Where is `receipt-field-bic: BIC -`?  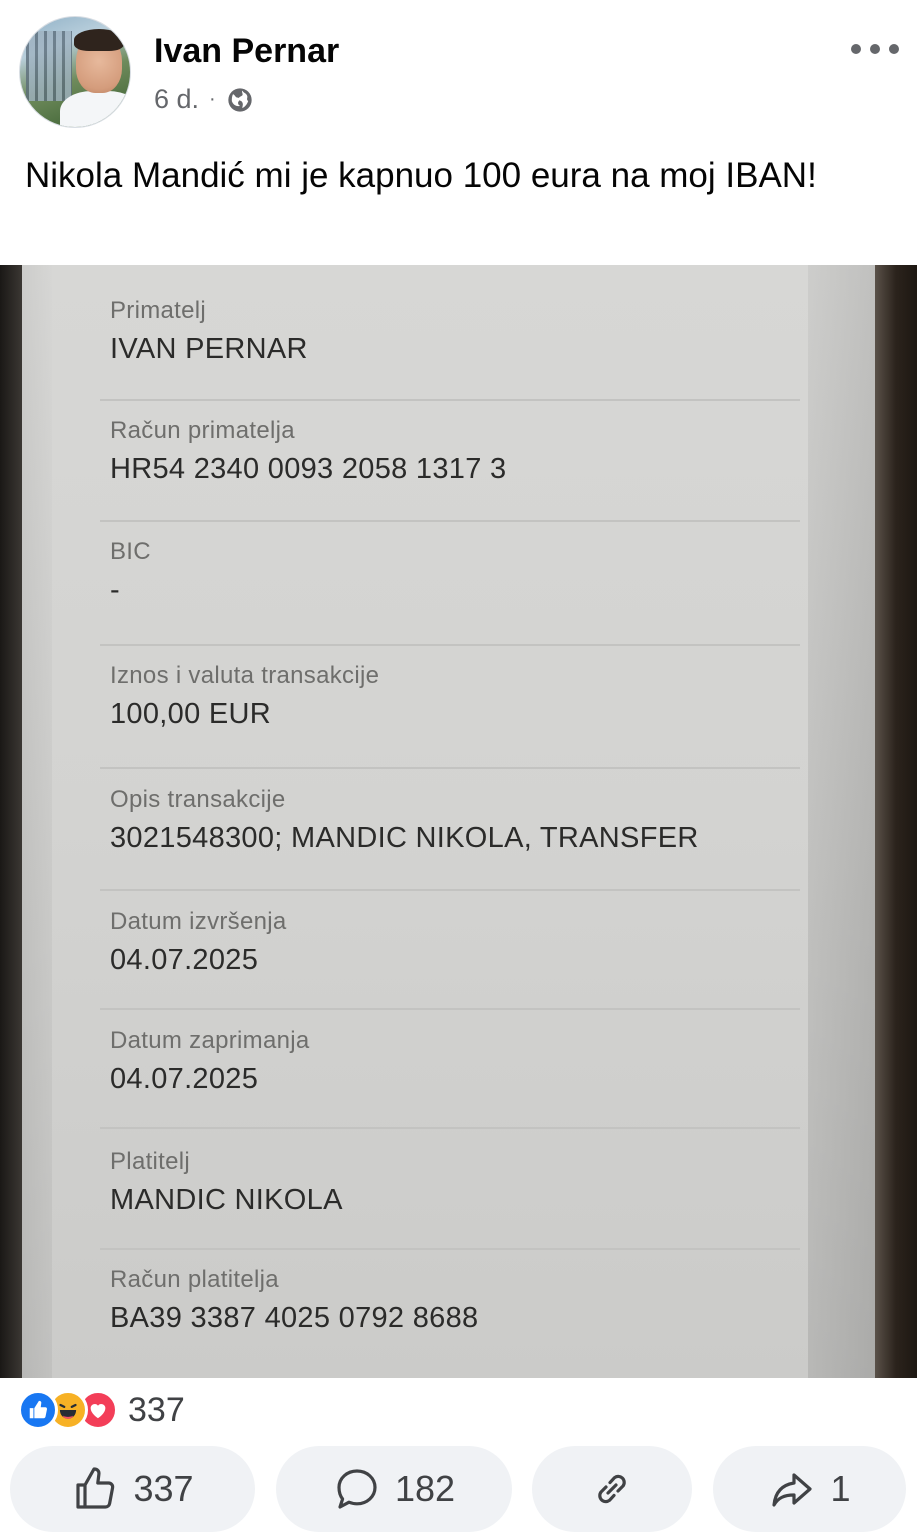 receipt-field-bic: BIC - is located at coordinates (130, 572).